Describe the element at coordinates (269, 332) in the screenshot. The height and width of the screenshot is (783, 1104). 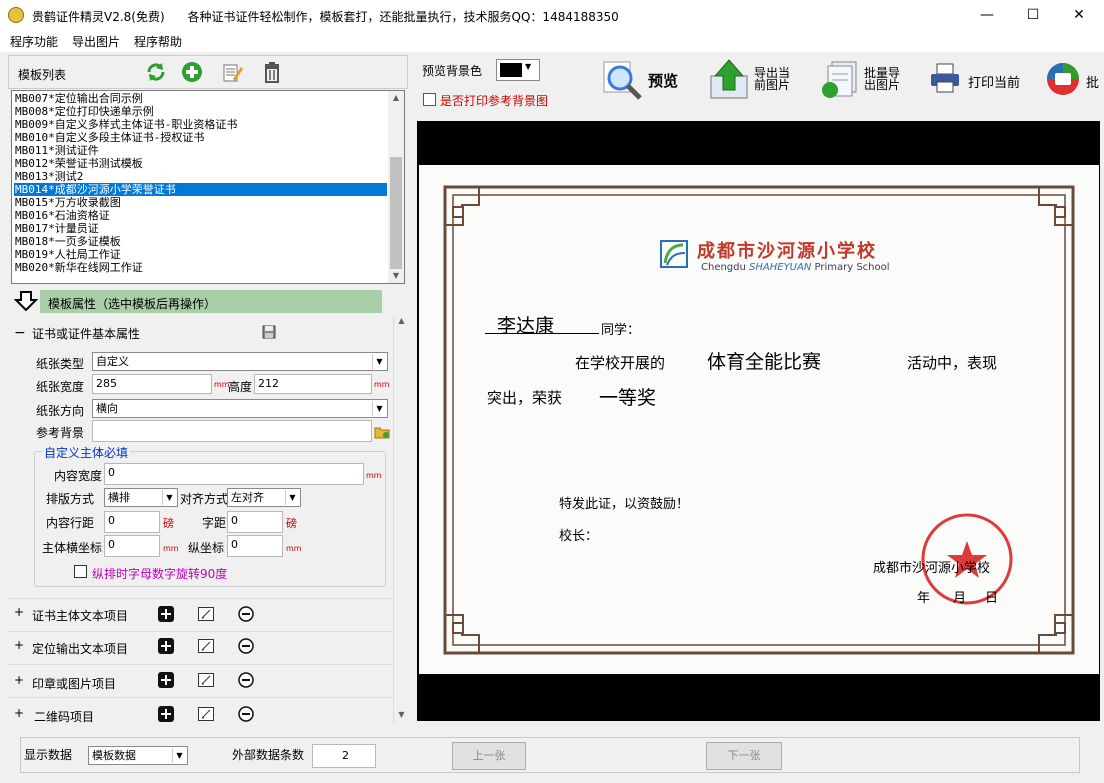
I see `save-icon` at that location.